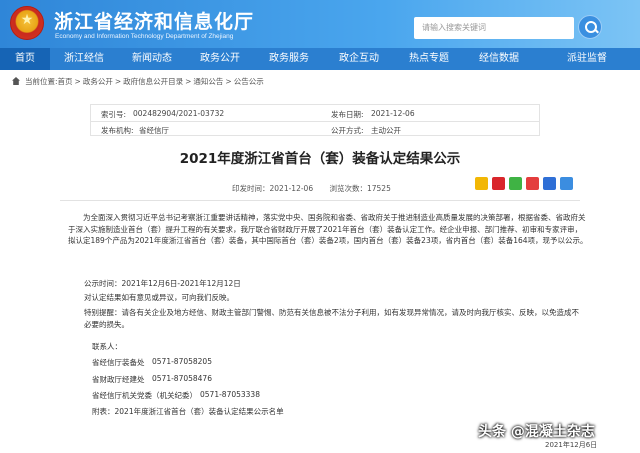 This screenshot has height=453, width=640. Describe the element at coordinates (208, 81) in the screenshot. I see `breadcrumb-notices: 通知公告` at that location.